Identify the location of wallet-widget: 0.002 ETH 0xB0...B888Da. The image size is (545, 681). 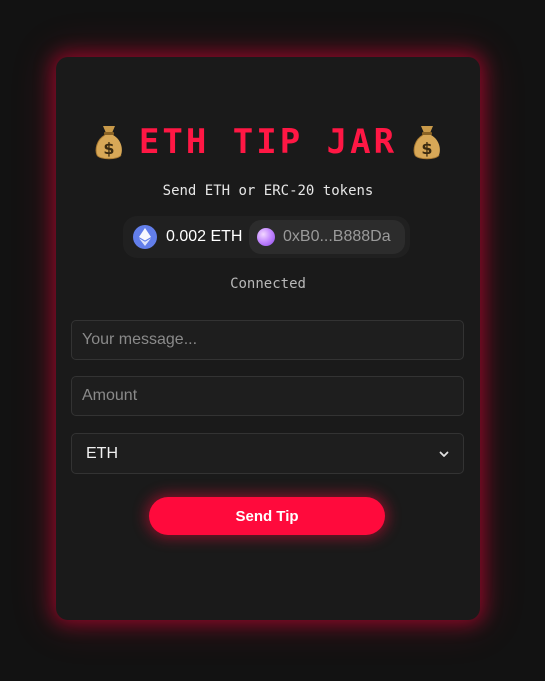
(266, 237).